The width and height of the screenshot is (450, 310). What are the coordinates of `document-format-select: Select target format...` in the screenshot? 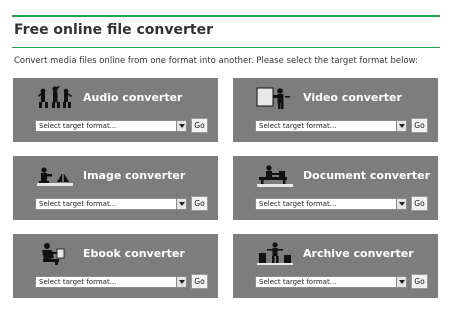 It's located at (331, 204).